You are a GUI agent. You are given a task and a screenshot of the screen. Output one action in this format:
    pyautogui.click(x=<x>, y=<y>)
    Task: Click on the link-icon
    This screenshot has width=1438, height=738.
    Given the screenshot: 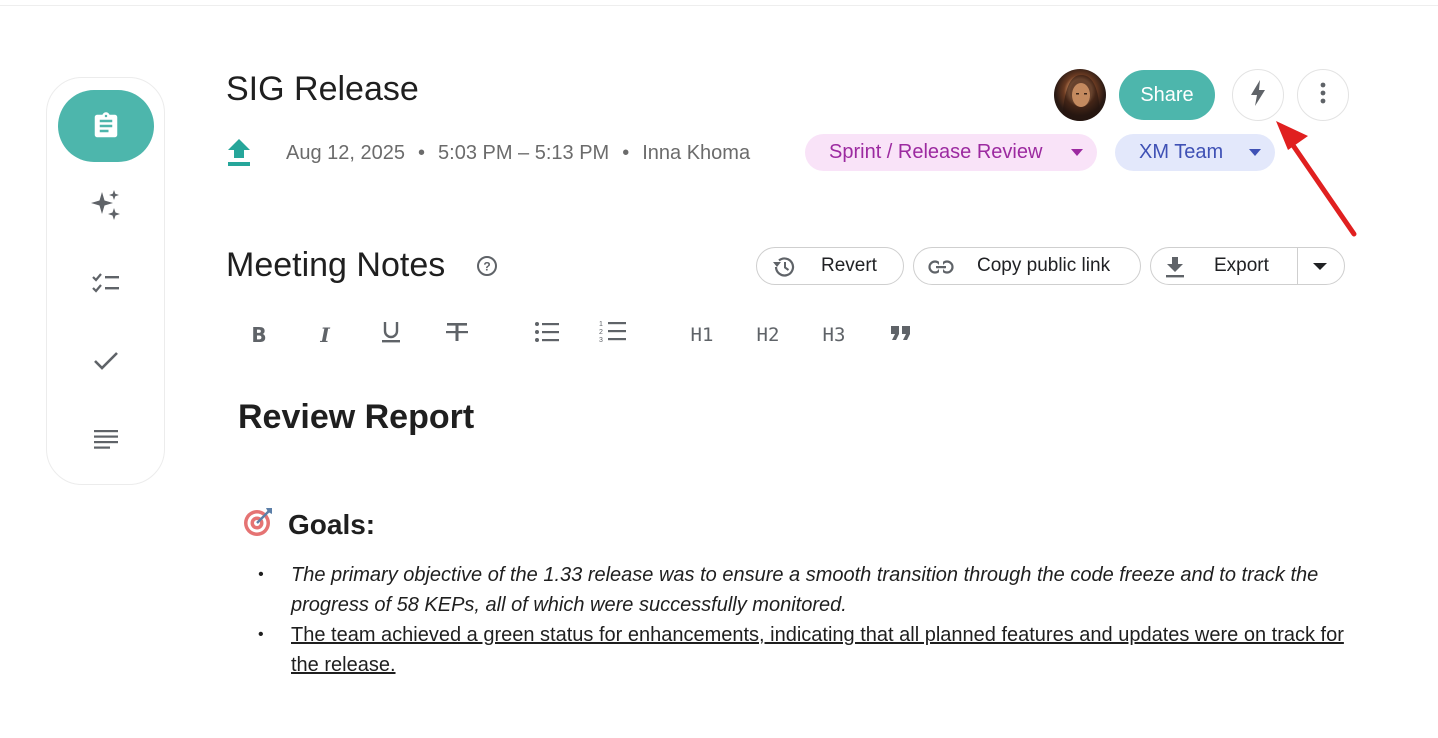 What is the action you would take?
    pyautogui.click(x=941, y=267)
    